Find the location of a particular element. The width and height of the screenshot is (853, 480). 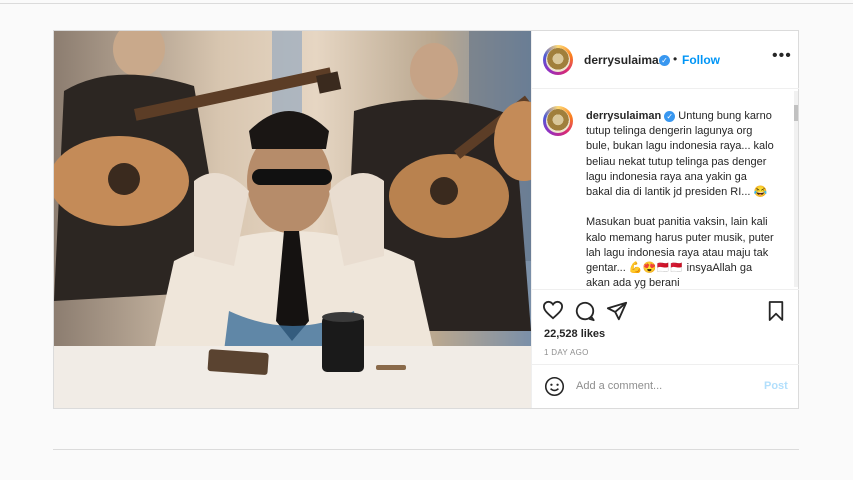

comment-icon is located at coordinates (585, 313).